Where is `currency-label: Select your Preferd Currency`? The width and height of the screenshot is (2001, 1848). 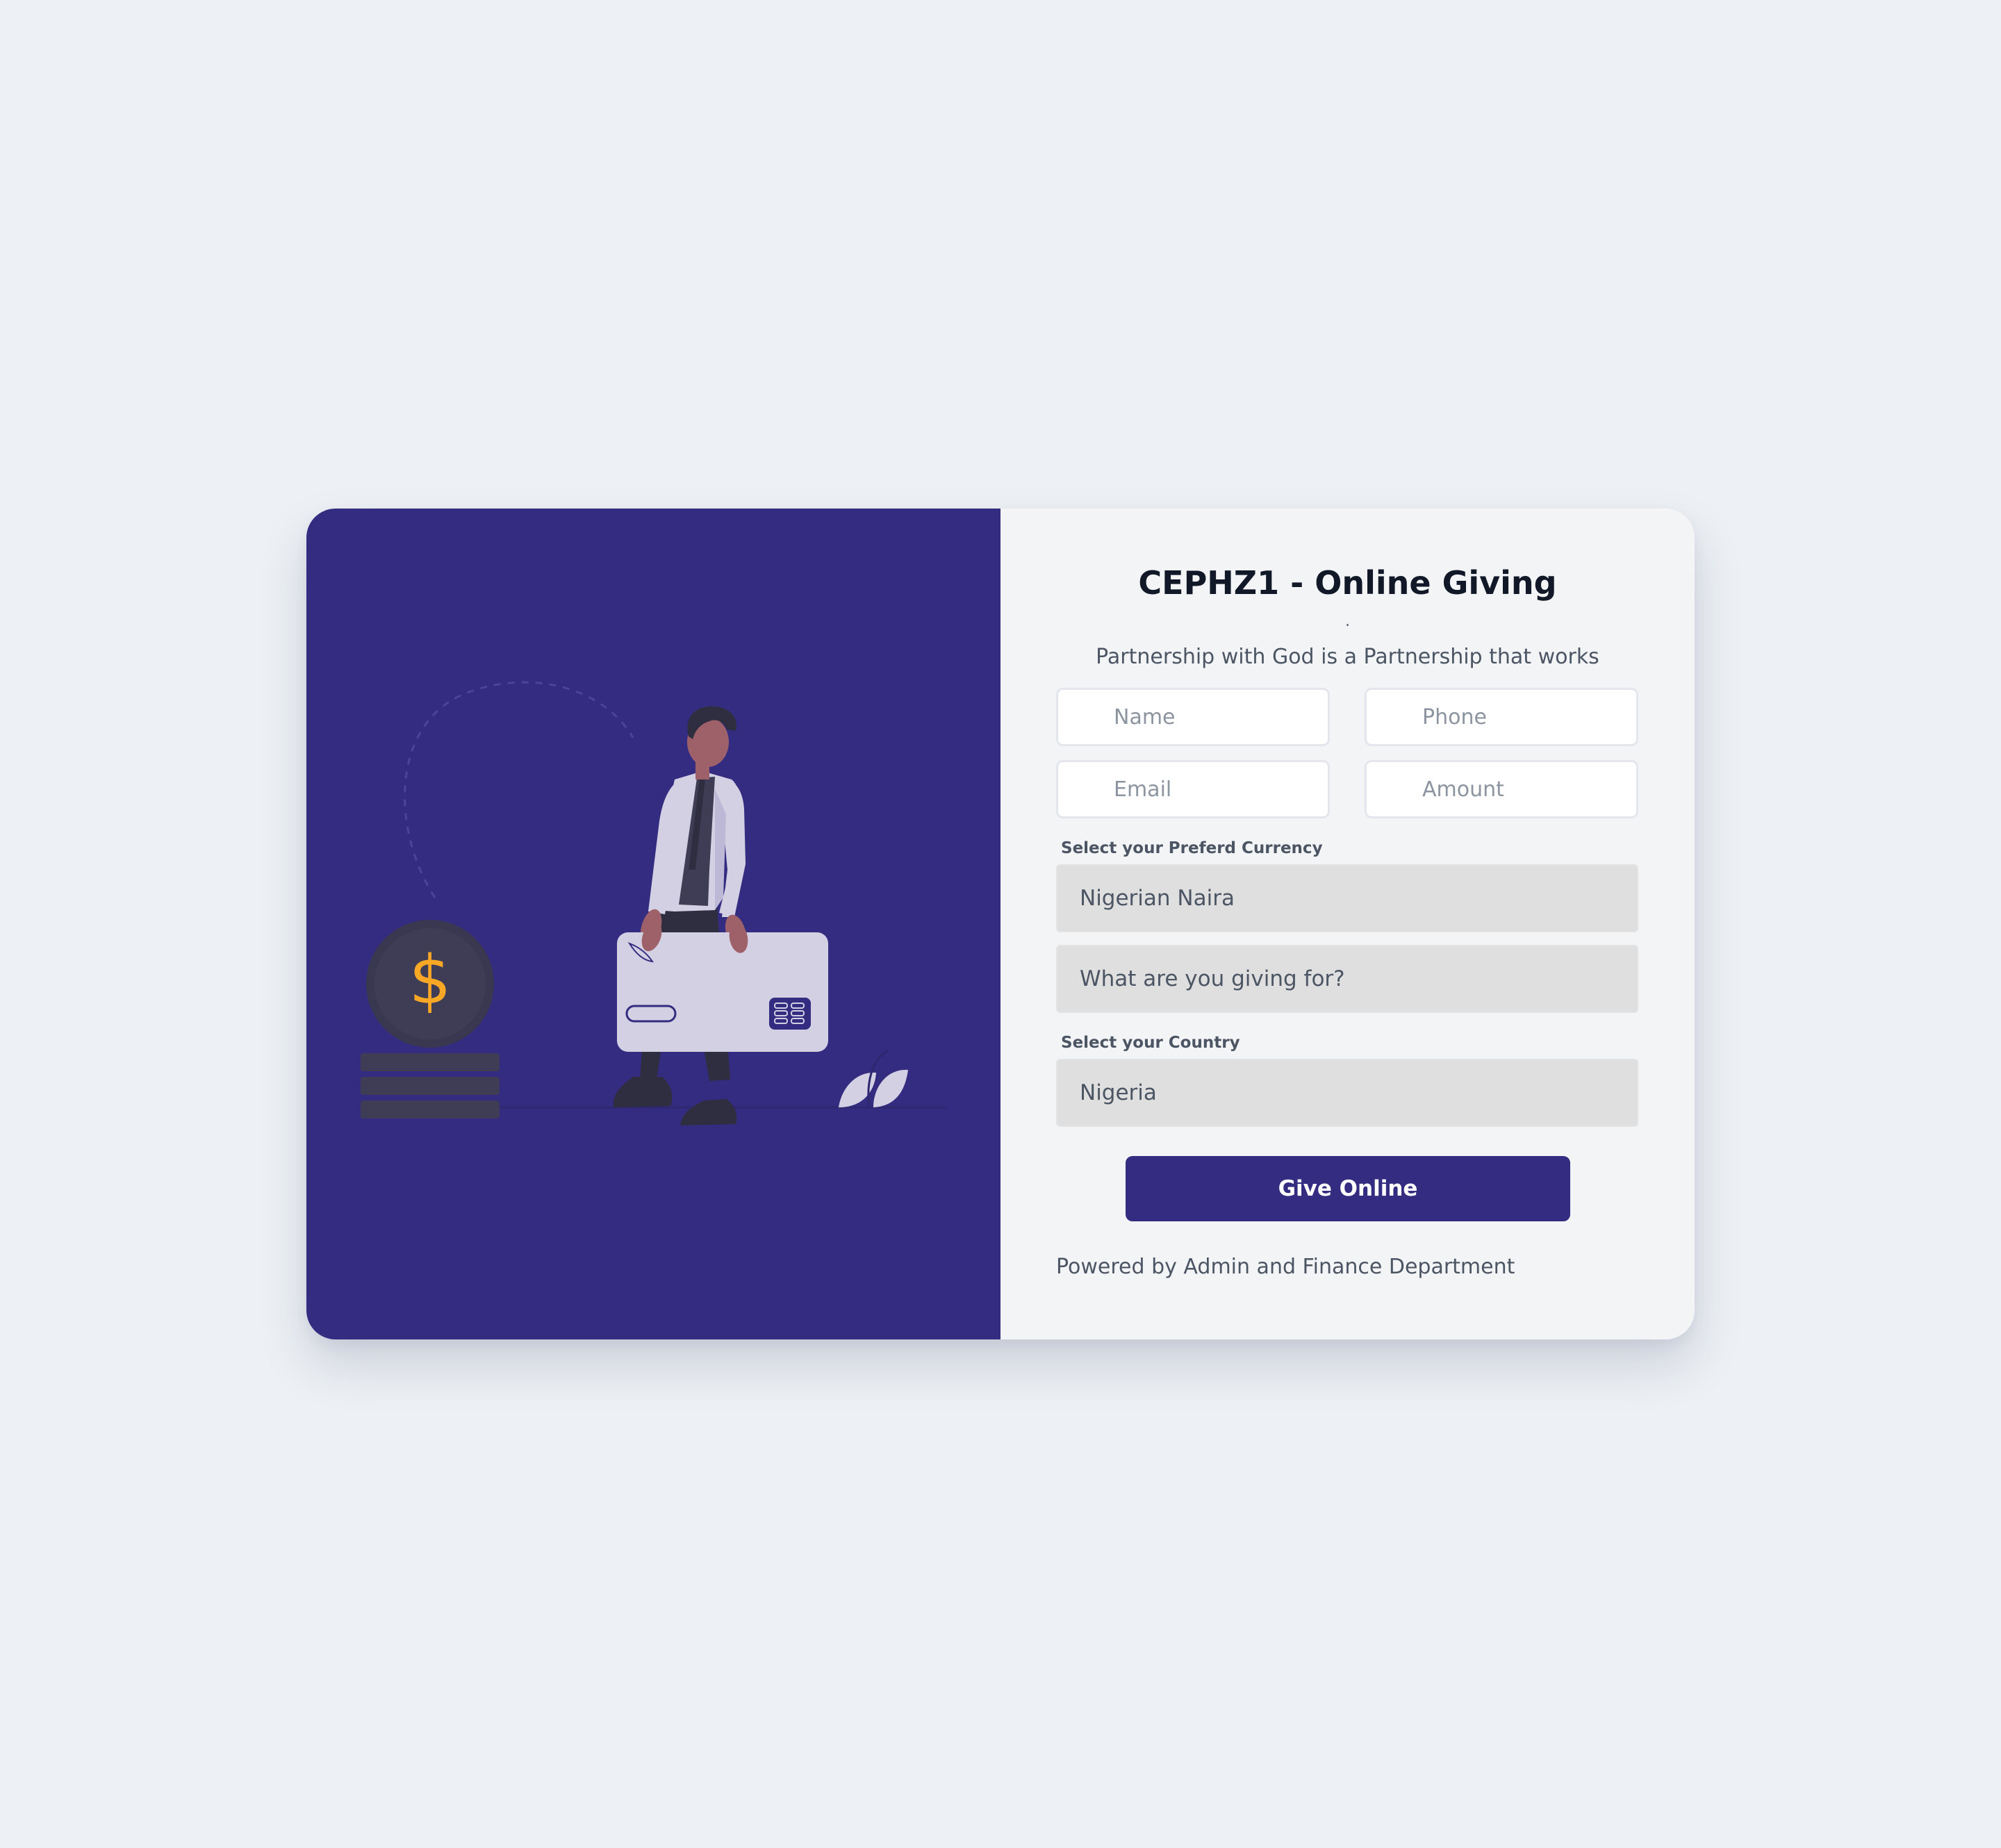
currency-label: Select your Preferd Currency is located at coordinates (1192, 848).